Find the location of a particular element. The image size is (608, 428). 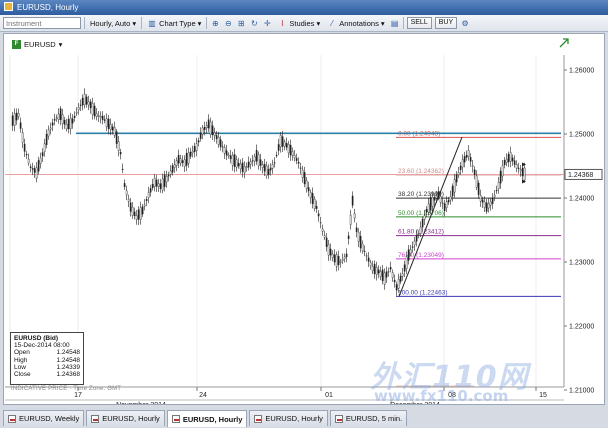

instrument-input is located at coordinates (42, 23).